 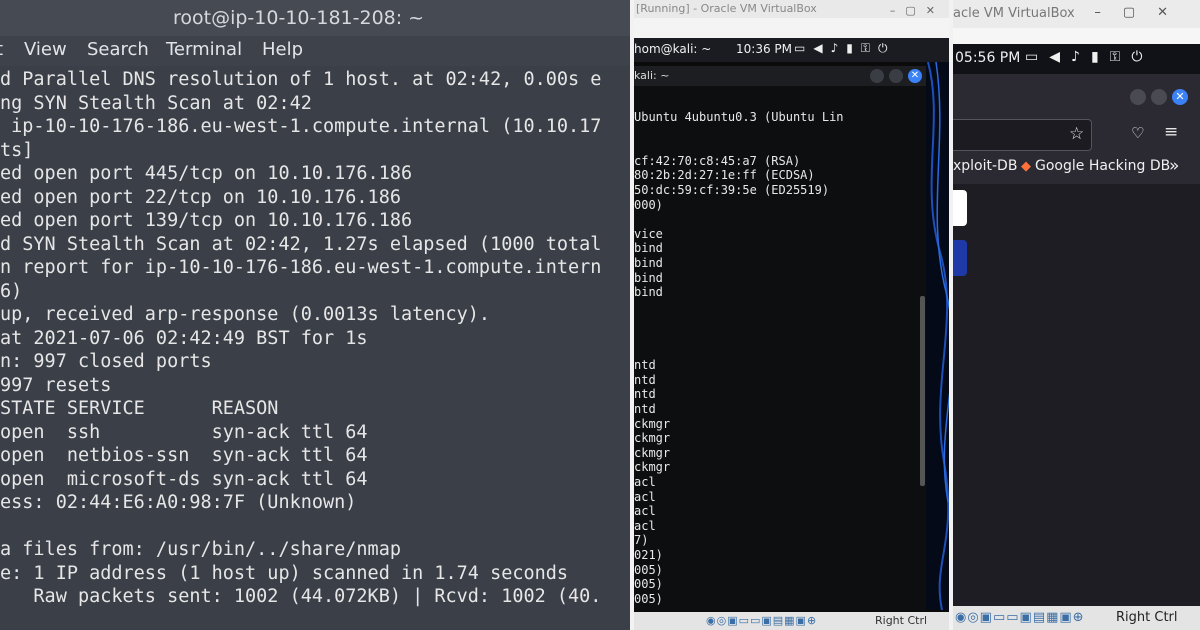 I want to click on window-controls: –▢✕, so click(x=1142, y=12).